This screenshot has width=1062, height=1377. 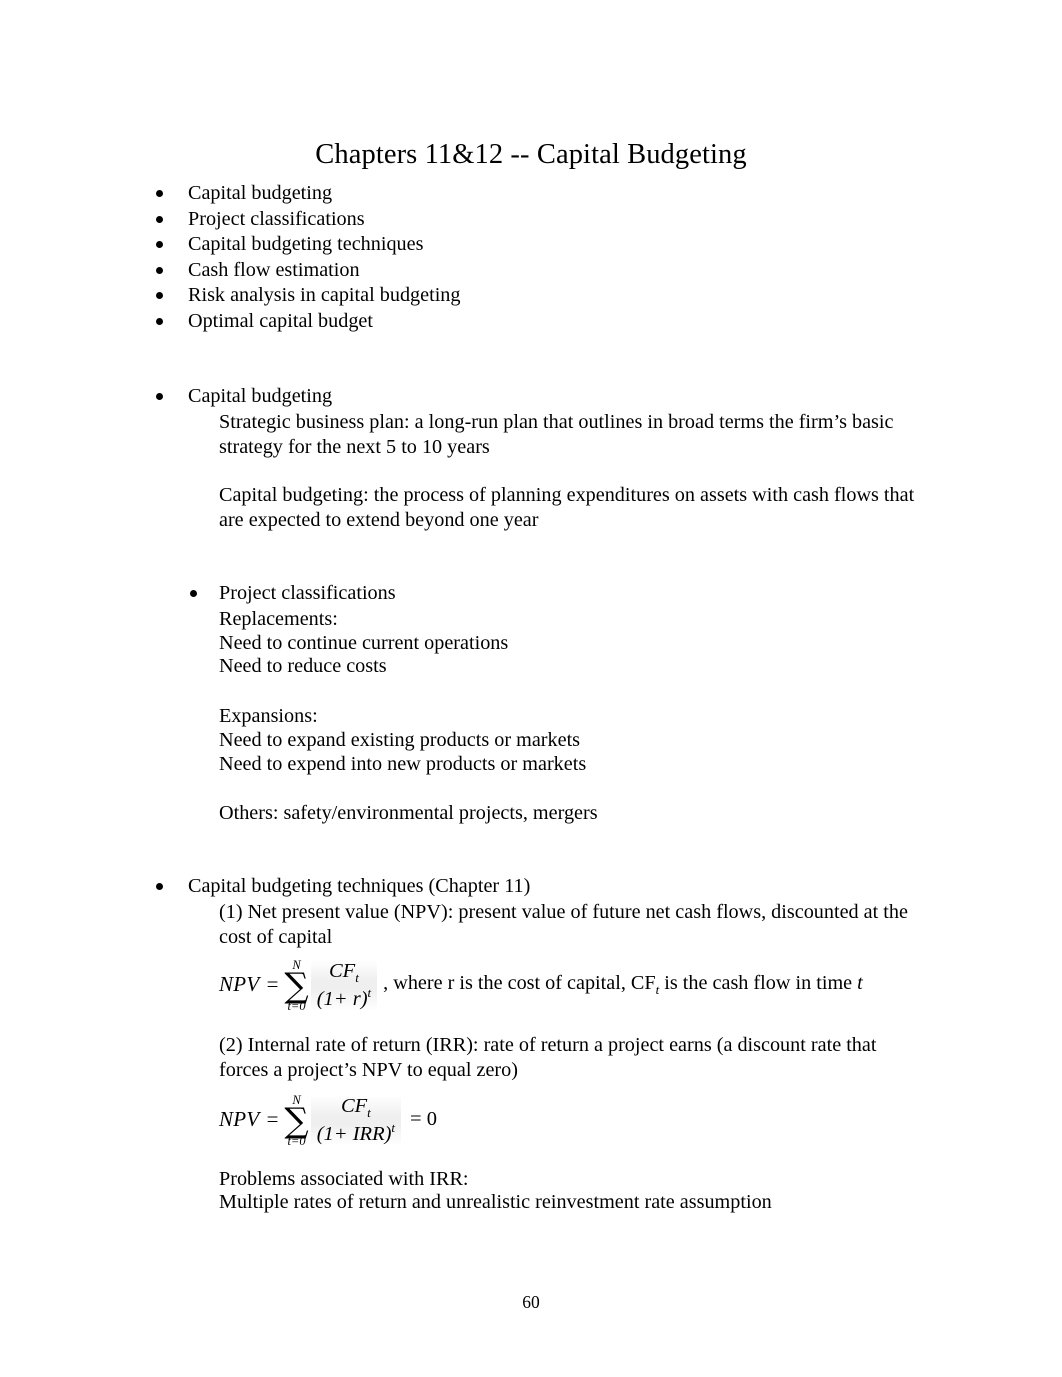 I want to click on list-item: Risk analysis in capital budgeting, so click(x=531, y=296).